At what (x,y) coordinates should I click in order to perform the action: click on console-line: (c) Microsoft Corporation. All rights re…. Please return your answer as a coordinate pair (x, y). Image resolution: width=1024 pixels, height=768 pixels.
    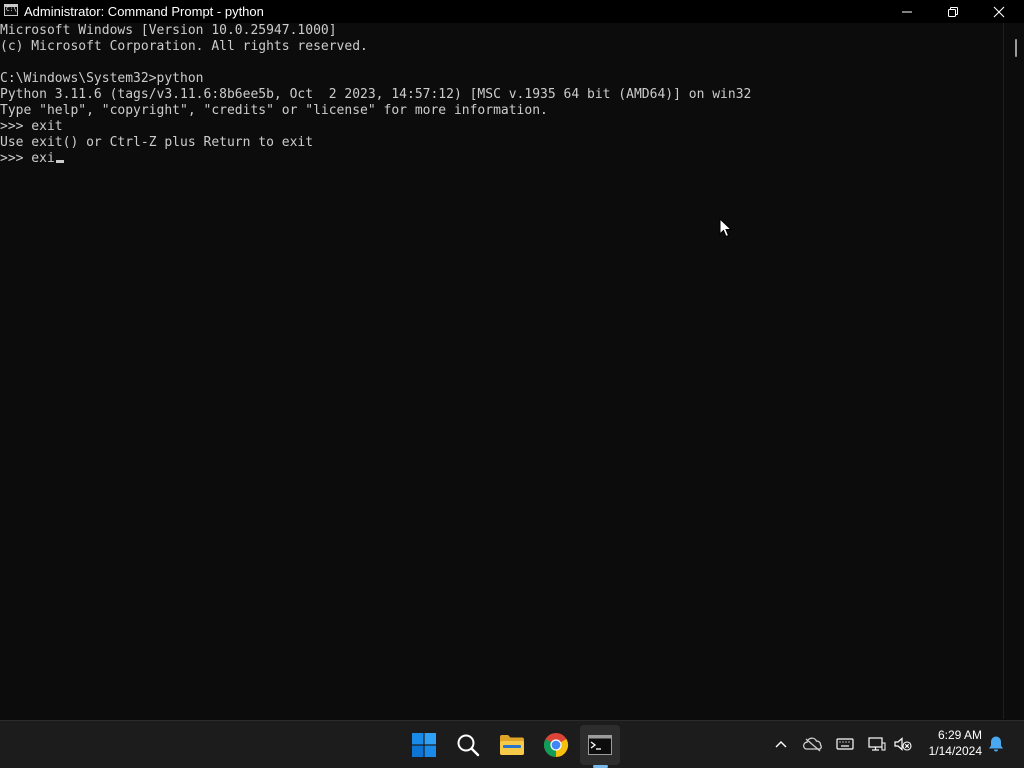
    Looking at the image, I should click on (184, 46).